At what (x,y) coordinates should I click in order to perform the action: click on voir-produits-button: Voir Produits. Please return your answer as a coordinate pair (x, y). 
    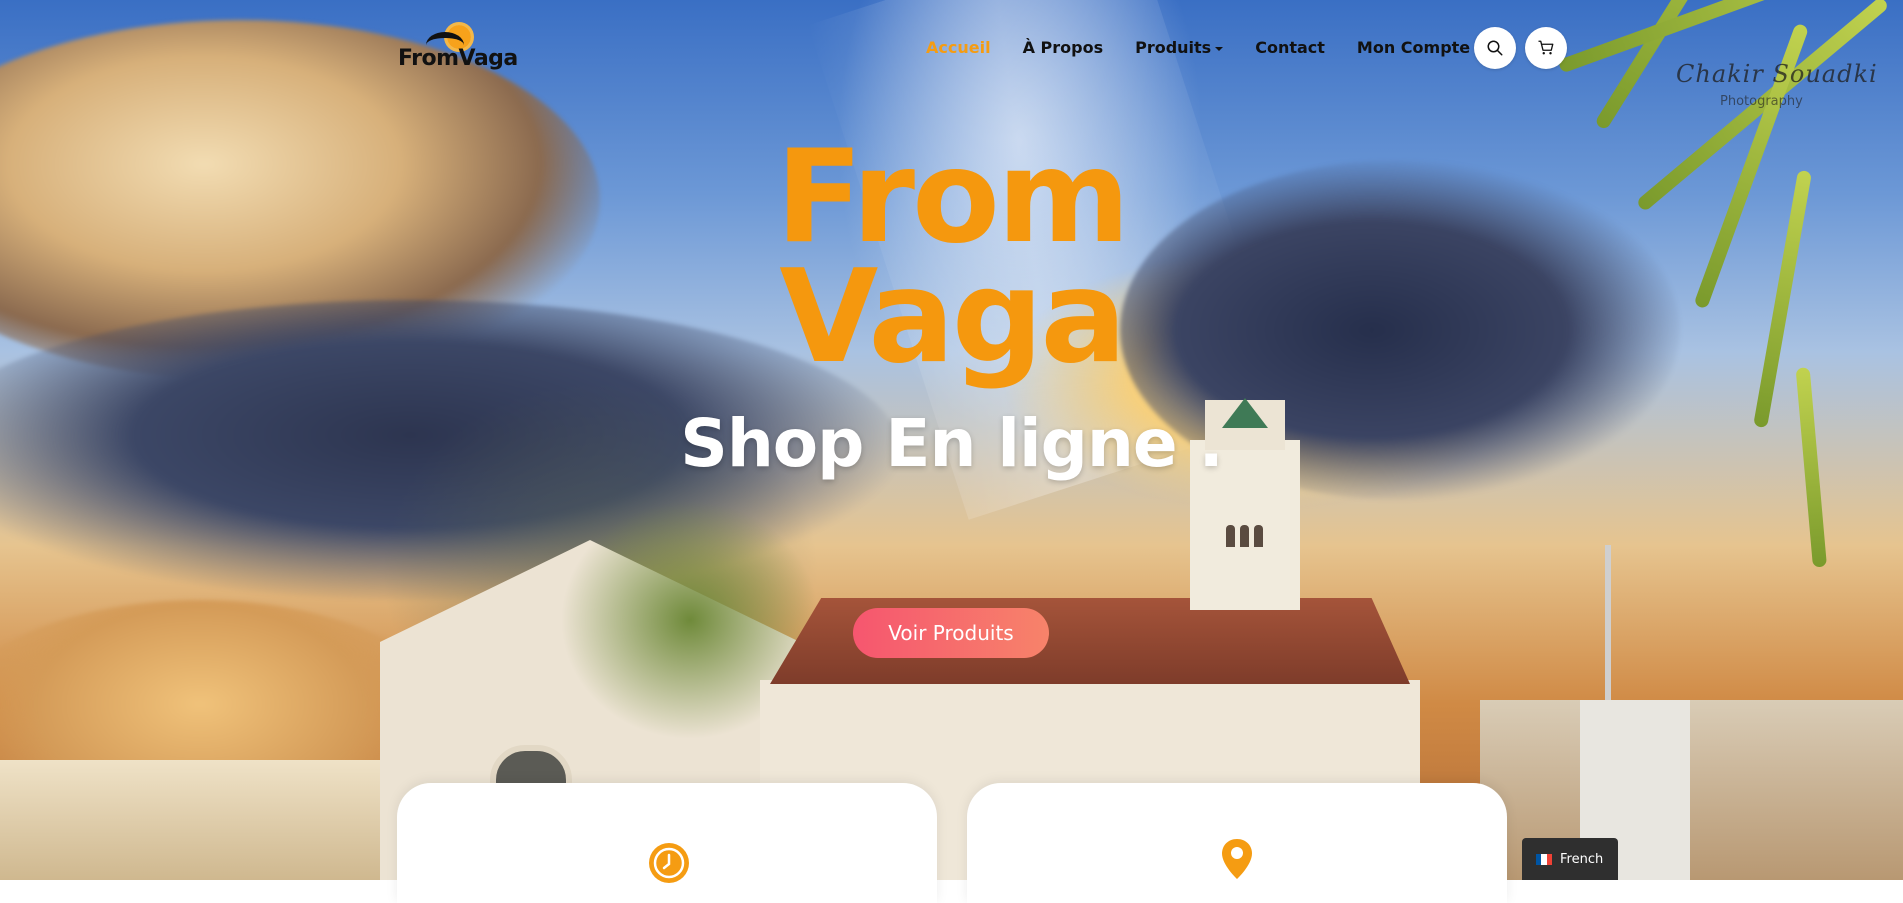
    Looking at the image, I should click on (951, 633).